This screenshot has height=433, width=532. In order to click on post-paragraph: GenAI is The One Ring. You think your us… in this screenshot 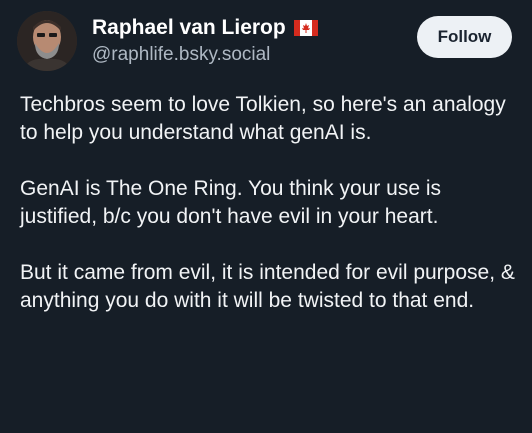, I will do `click(231, 202)`.